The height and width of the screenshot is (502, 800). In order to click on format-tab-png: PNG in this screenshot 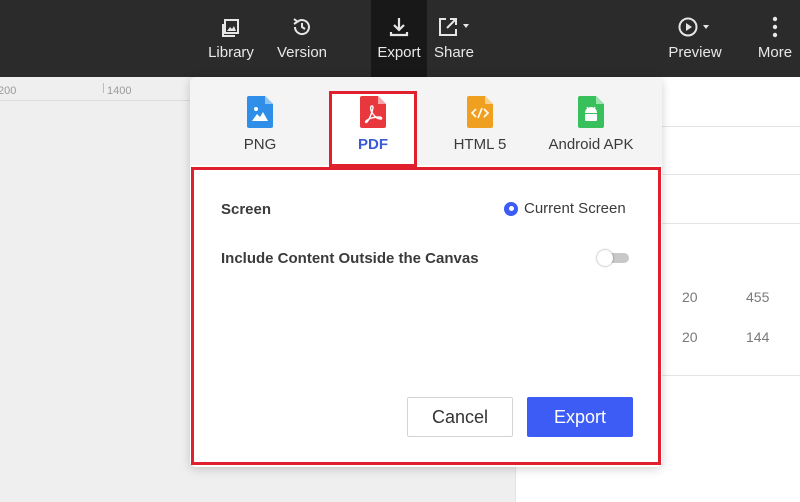, I will do `click(260, 121)`.